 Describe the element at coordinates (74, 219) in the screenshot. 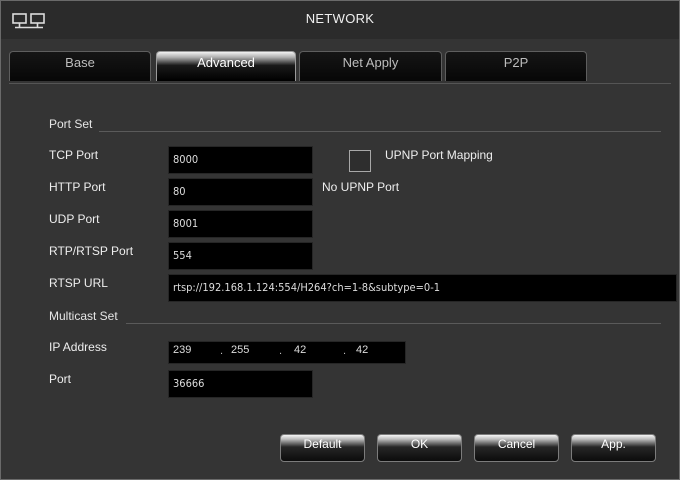

I see `udp-port-label: UDP Port` at that location.